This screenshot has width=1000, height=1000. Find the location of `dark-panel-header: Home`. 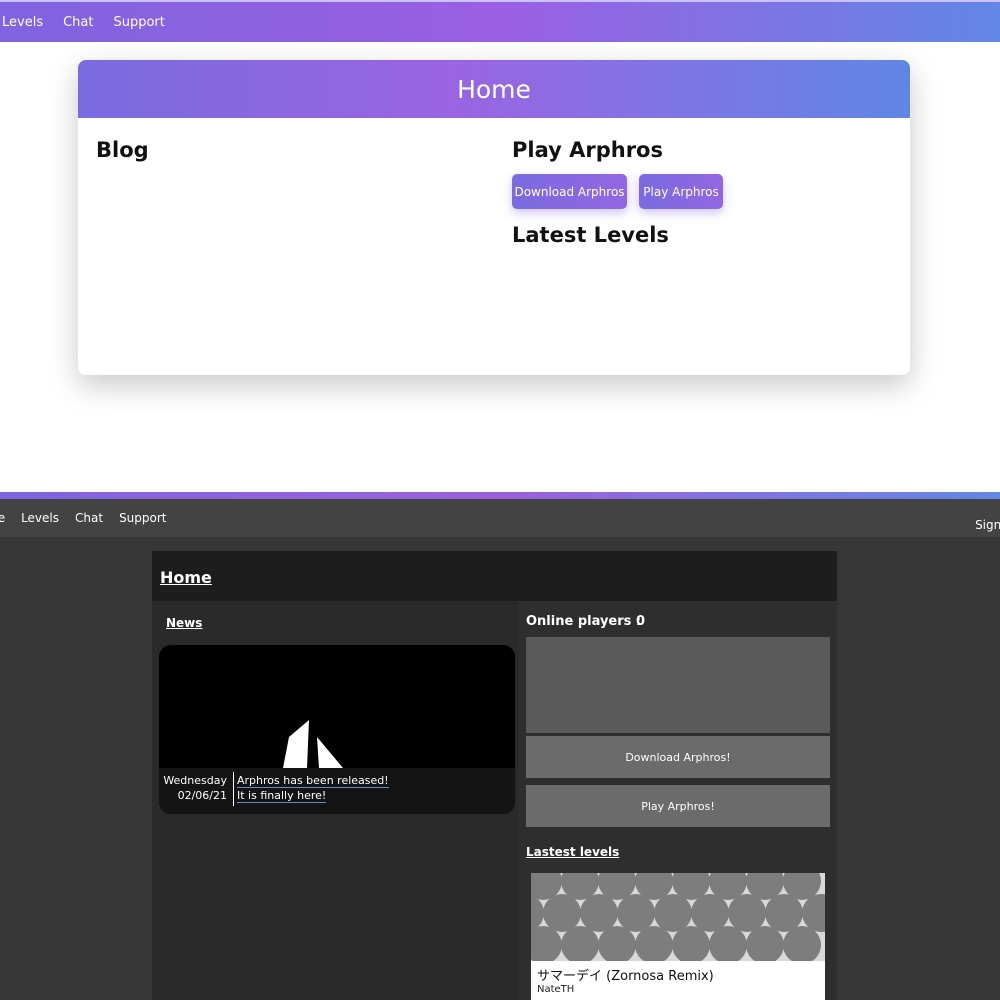

dark-panel-header: Home is located at coordinates (494, 576).